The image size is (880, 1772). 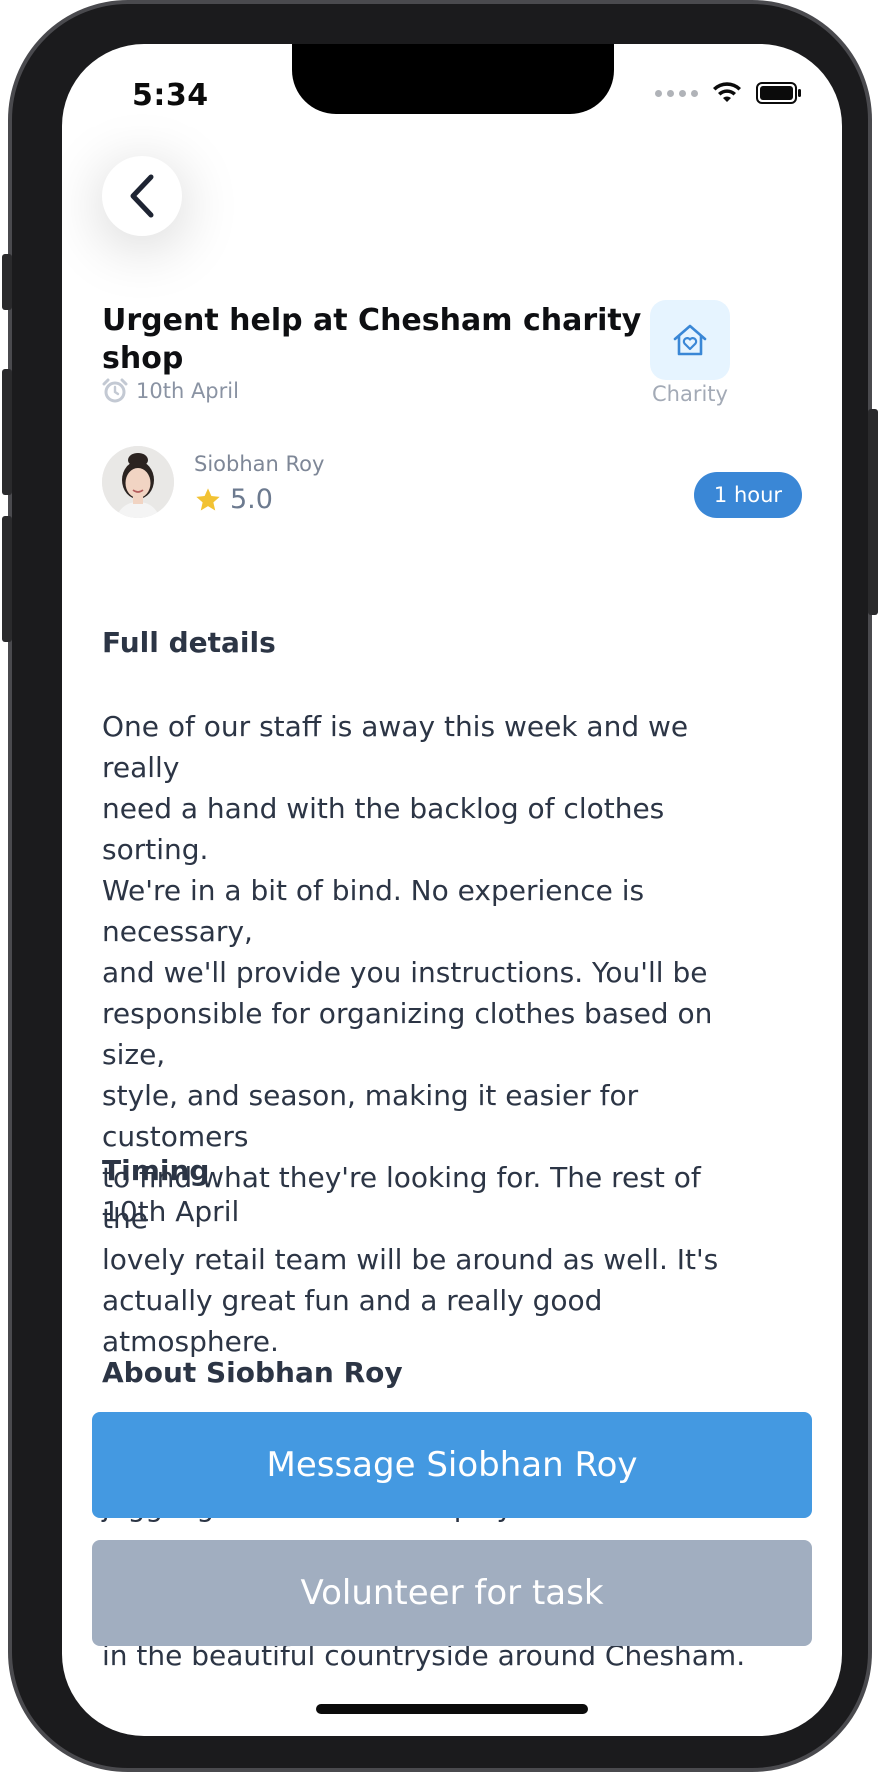 What do you see at coordinates (690, 394) in the screenshot?
I see `category-label: Charity` at bounding box center [690, 394].